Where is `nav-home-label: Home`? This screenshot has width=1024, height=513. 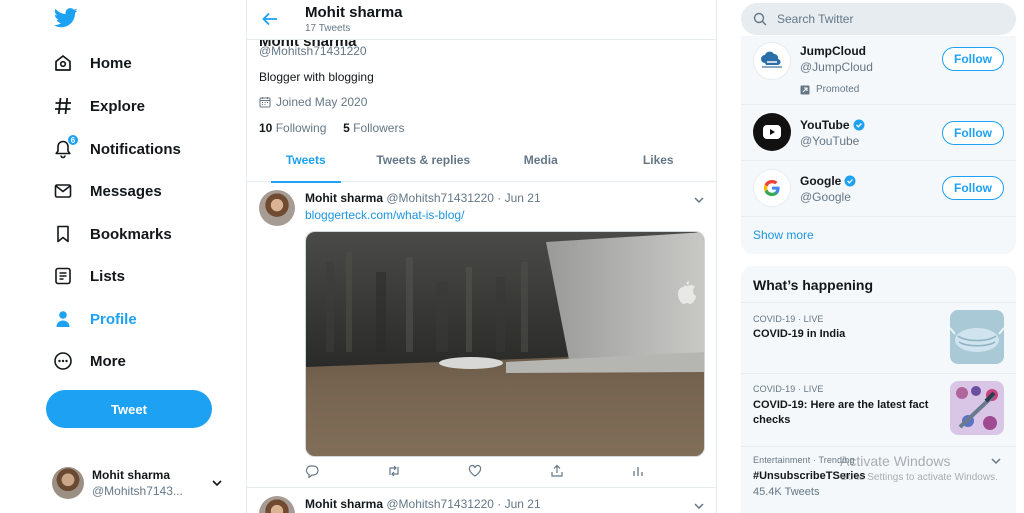 nav-home-label: Home is located at coordinates (111, 63).